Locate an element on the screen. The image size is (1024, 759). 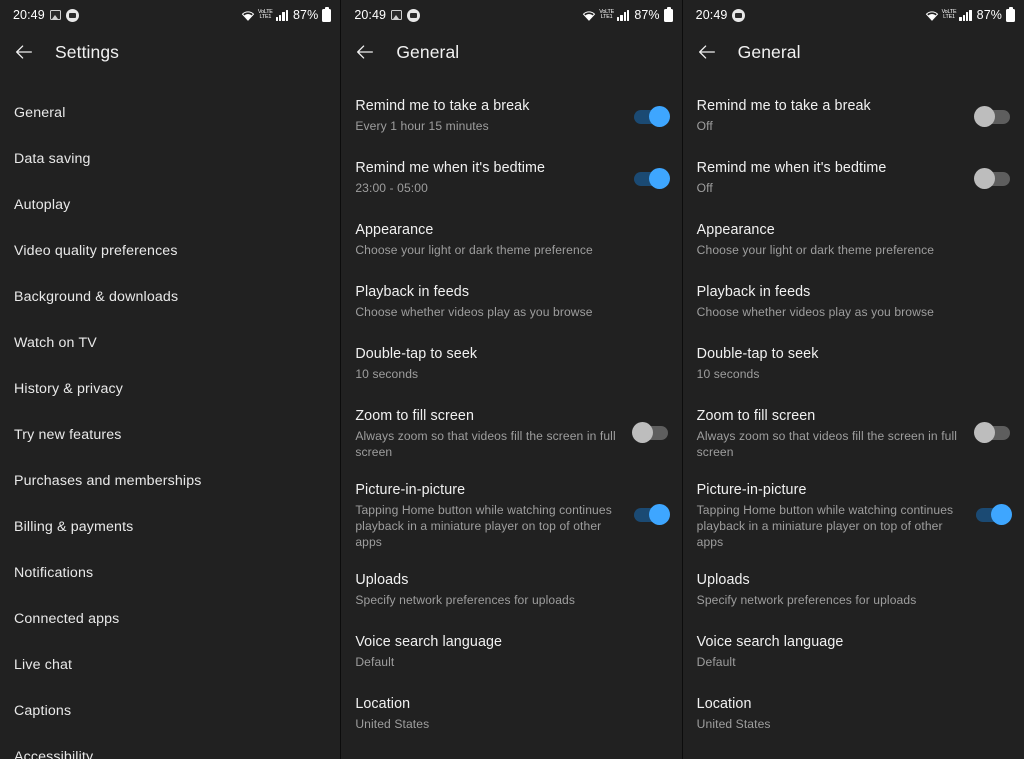
setting-title: Playback in feeds is located at coordinates (753, 292).